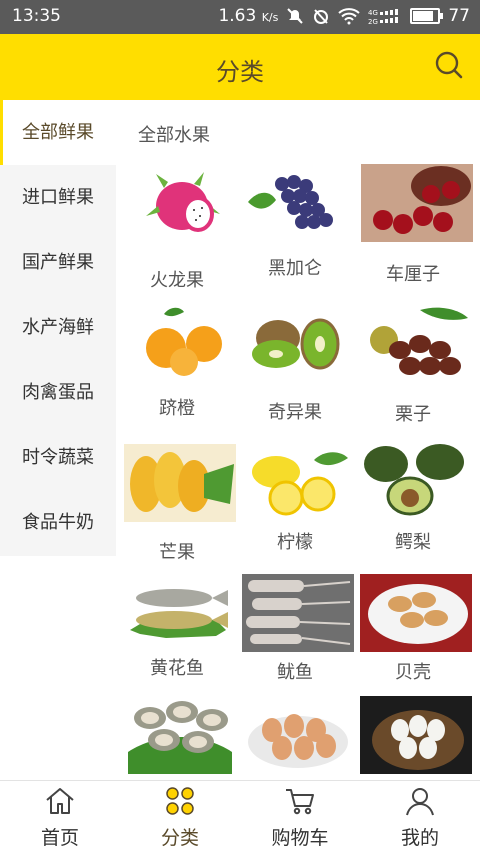  I want to click on tab-label: 分类, so click(179, 838).